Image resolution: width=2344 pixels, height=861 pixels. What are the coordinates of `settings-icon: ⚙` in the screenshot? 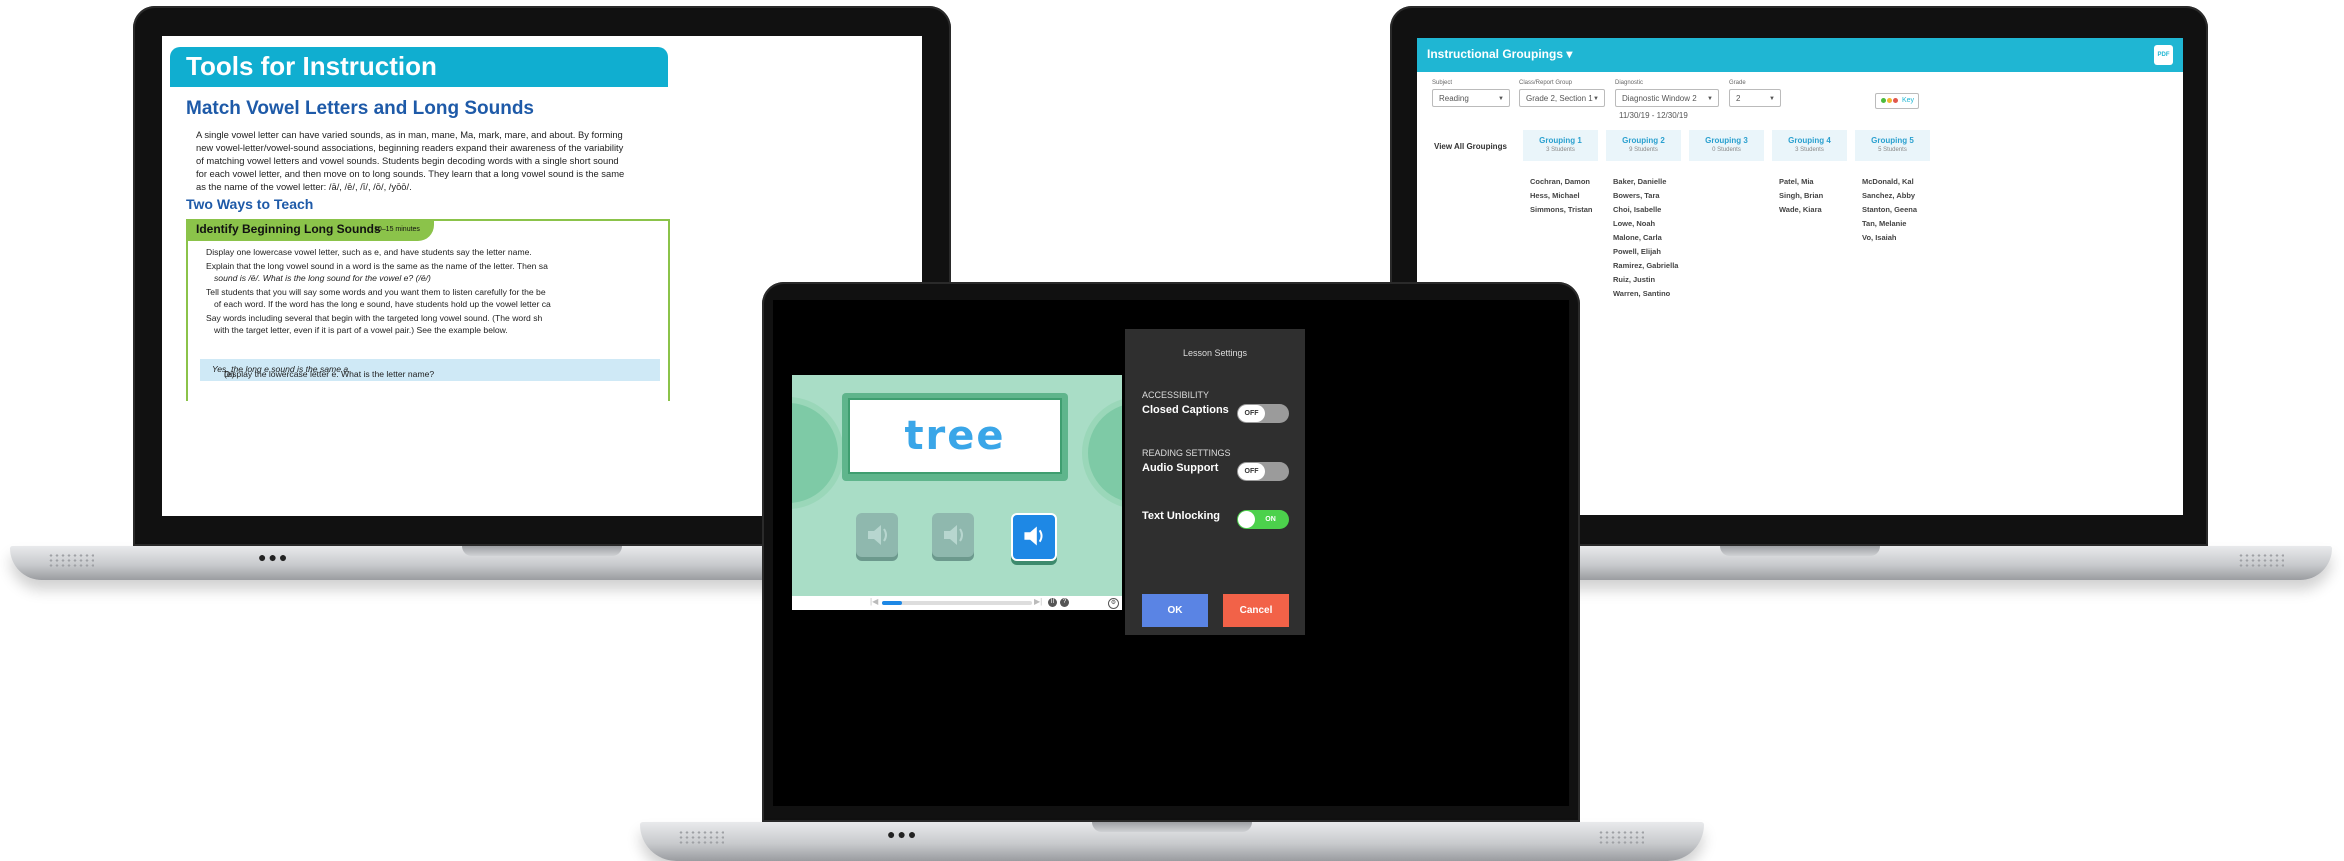 It's located at (1113, 603).